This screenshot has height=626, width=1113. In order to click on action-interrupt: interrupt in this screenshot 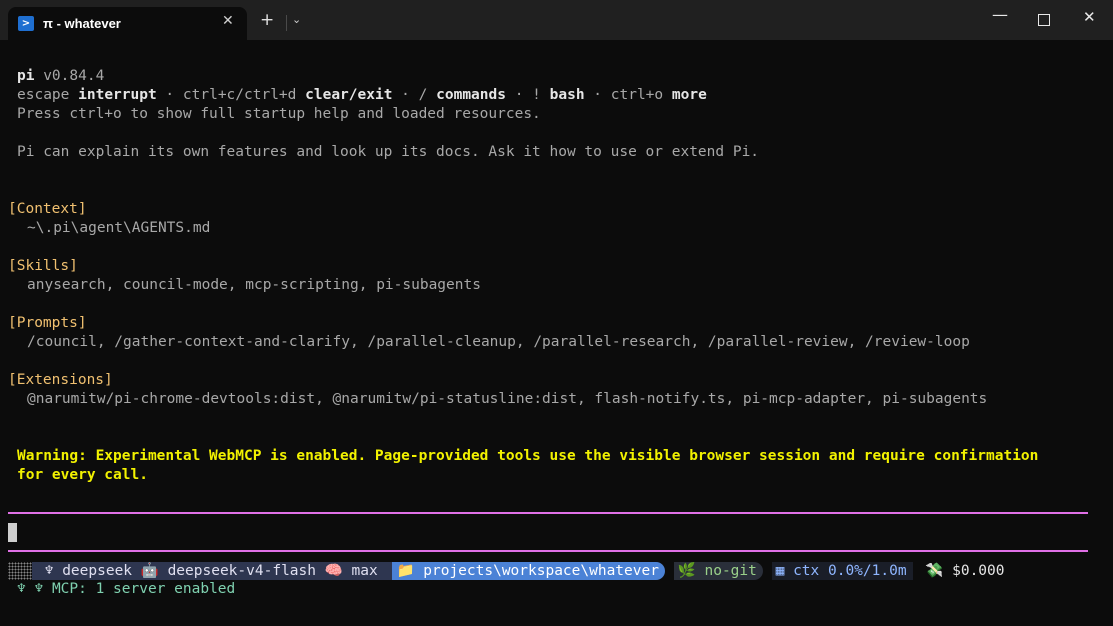, I will do `click(117, 95)`.